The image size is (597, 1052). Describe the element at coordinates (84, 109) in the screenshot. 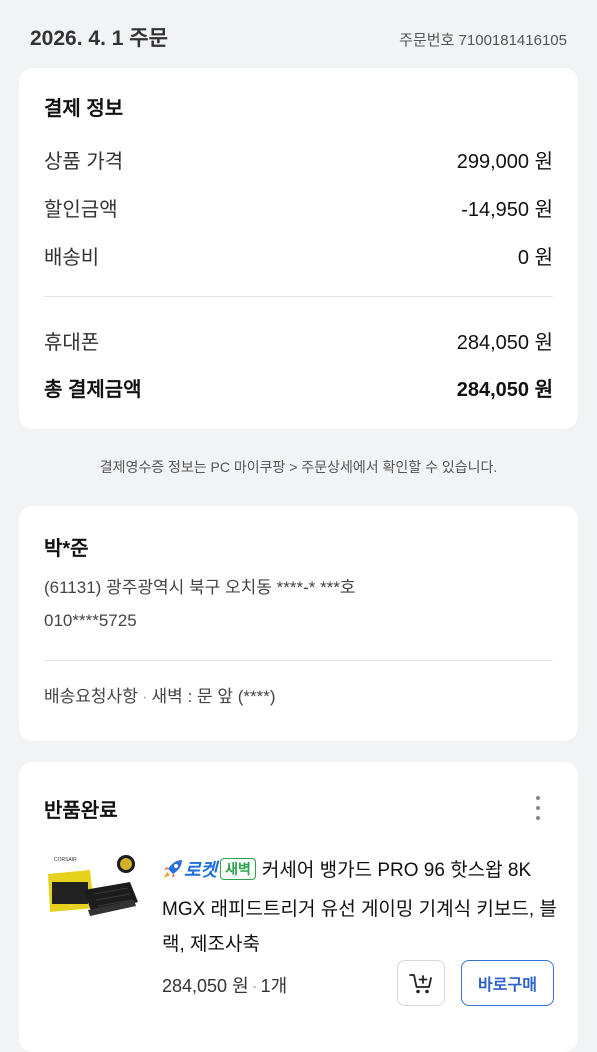

I see `payment-info-title: 결제 정보` at that location.